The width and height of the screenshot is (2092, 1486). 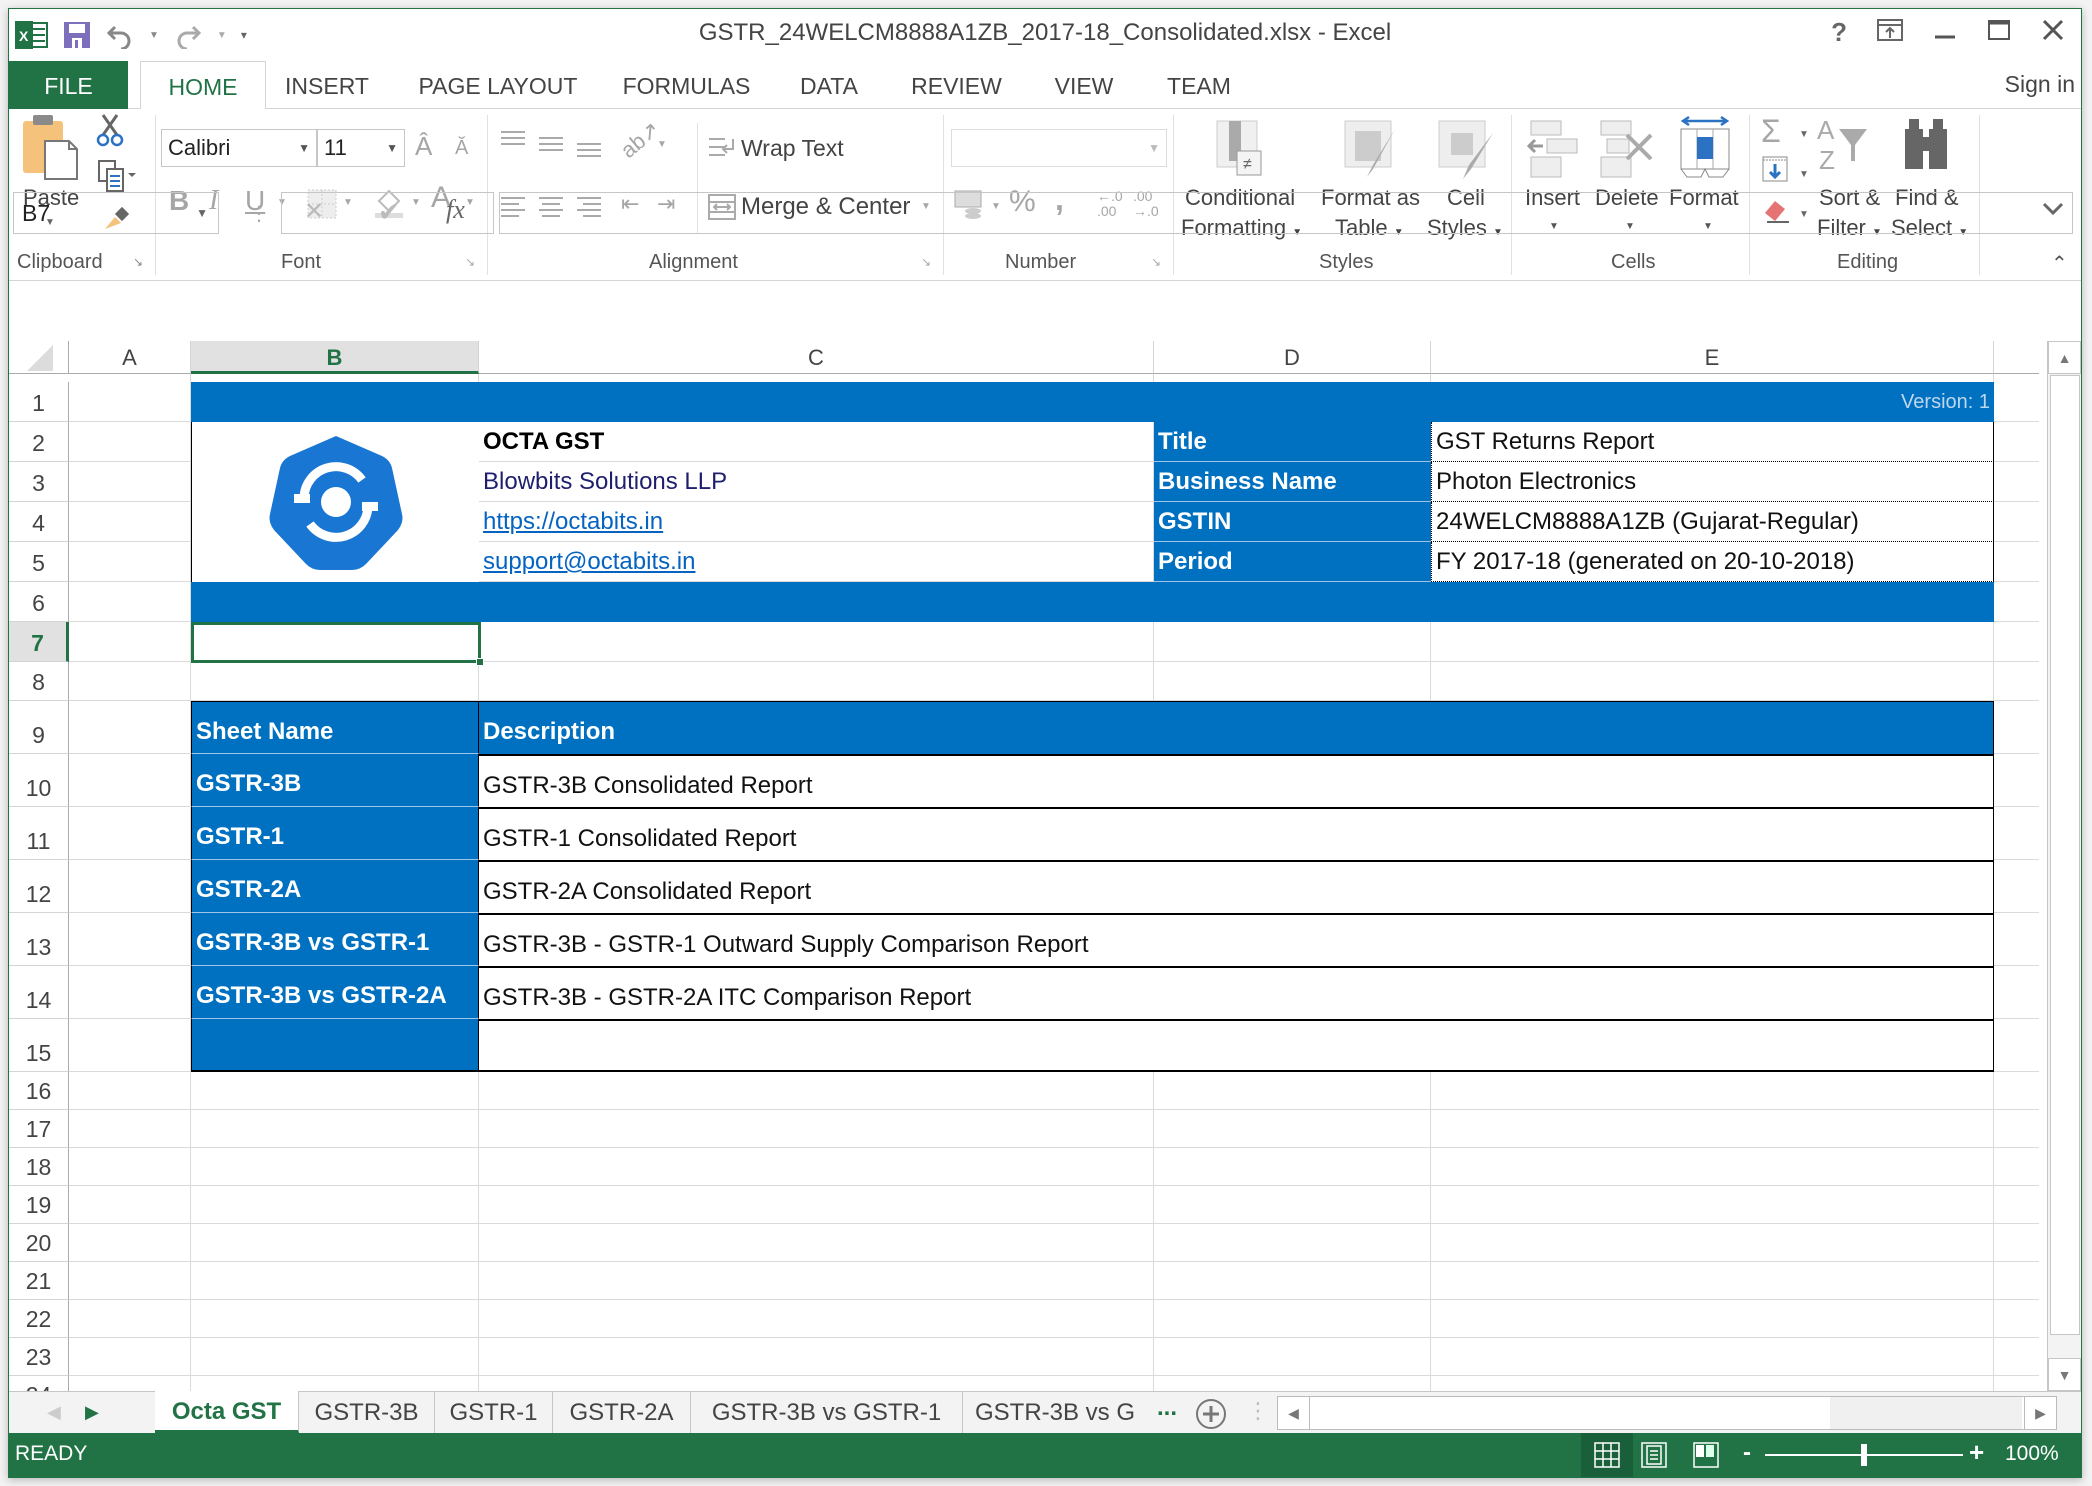 What do you see at coordinates (1156, 262) in the screenshot?
I see `number-dialog-launcher-icon: ↘` at bounding box center [1156, 262].